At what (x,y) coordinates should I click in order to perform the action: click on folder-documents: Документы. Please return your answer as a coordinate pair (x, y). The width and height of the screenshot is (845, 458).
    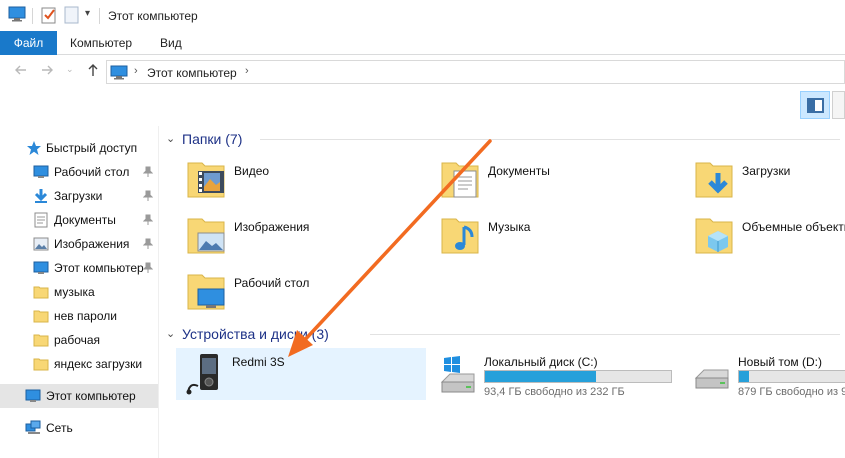
    Looking at the image, I should click on (565, 182).